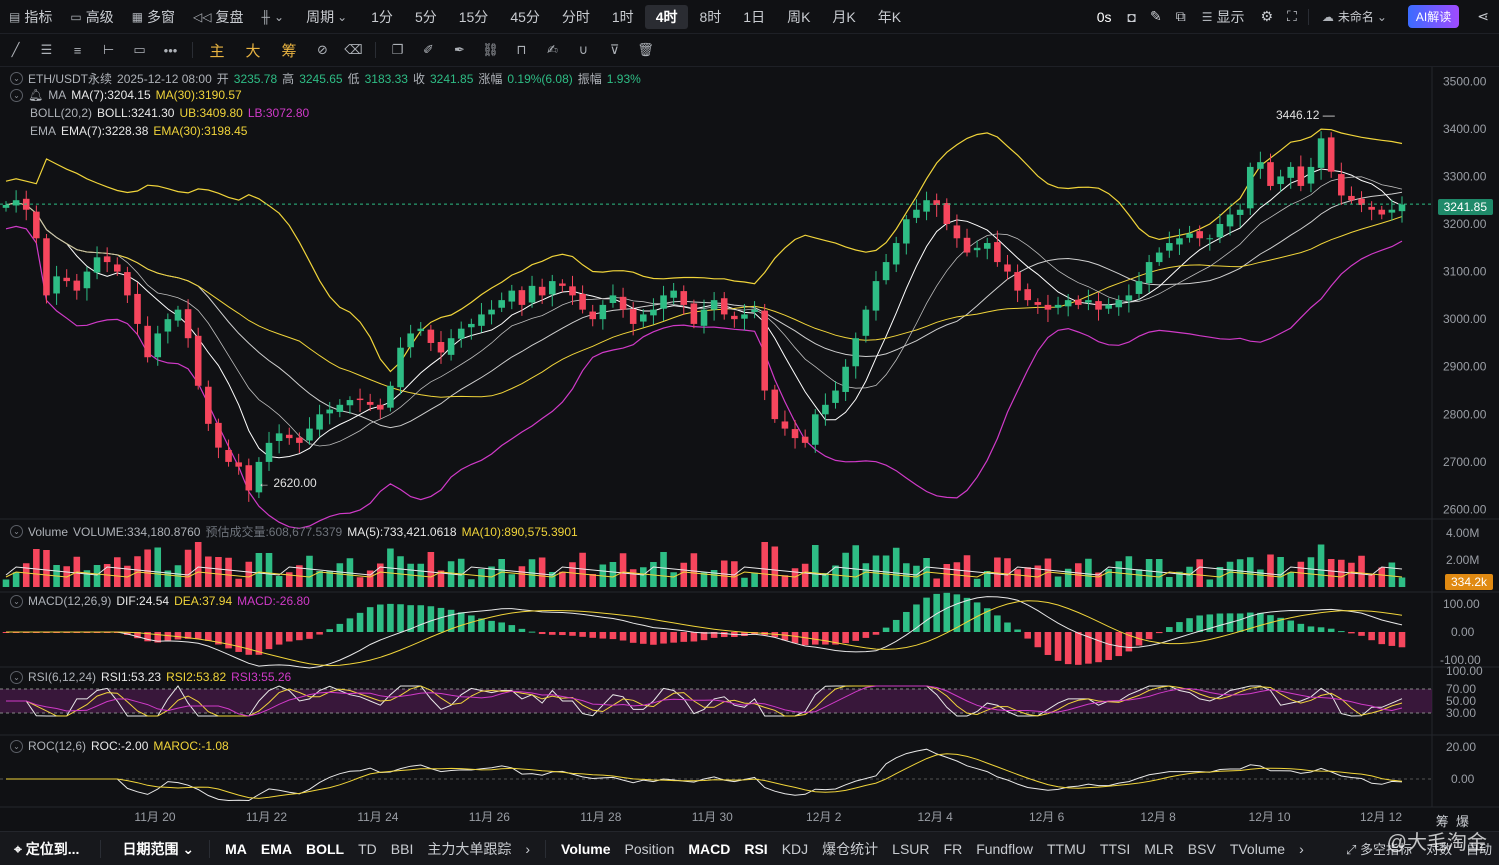  I want to click on chart-type-button: ╫ ⌄, so click(275, 17).